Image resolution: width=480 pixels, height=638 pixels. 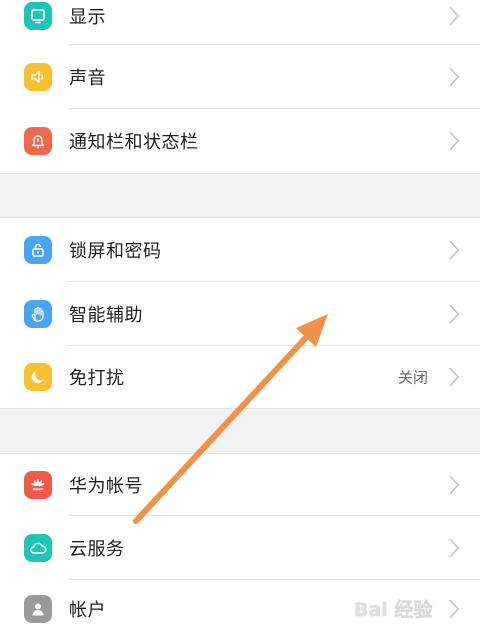 What do you see at coordinates (38, 609) in the screenshot?
I see `person-icon` at bounding box center [38, 609].